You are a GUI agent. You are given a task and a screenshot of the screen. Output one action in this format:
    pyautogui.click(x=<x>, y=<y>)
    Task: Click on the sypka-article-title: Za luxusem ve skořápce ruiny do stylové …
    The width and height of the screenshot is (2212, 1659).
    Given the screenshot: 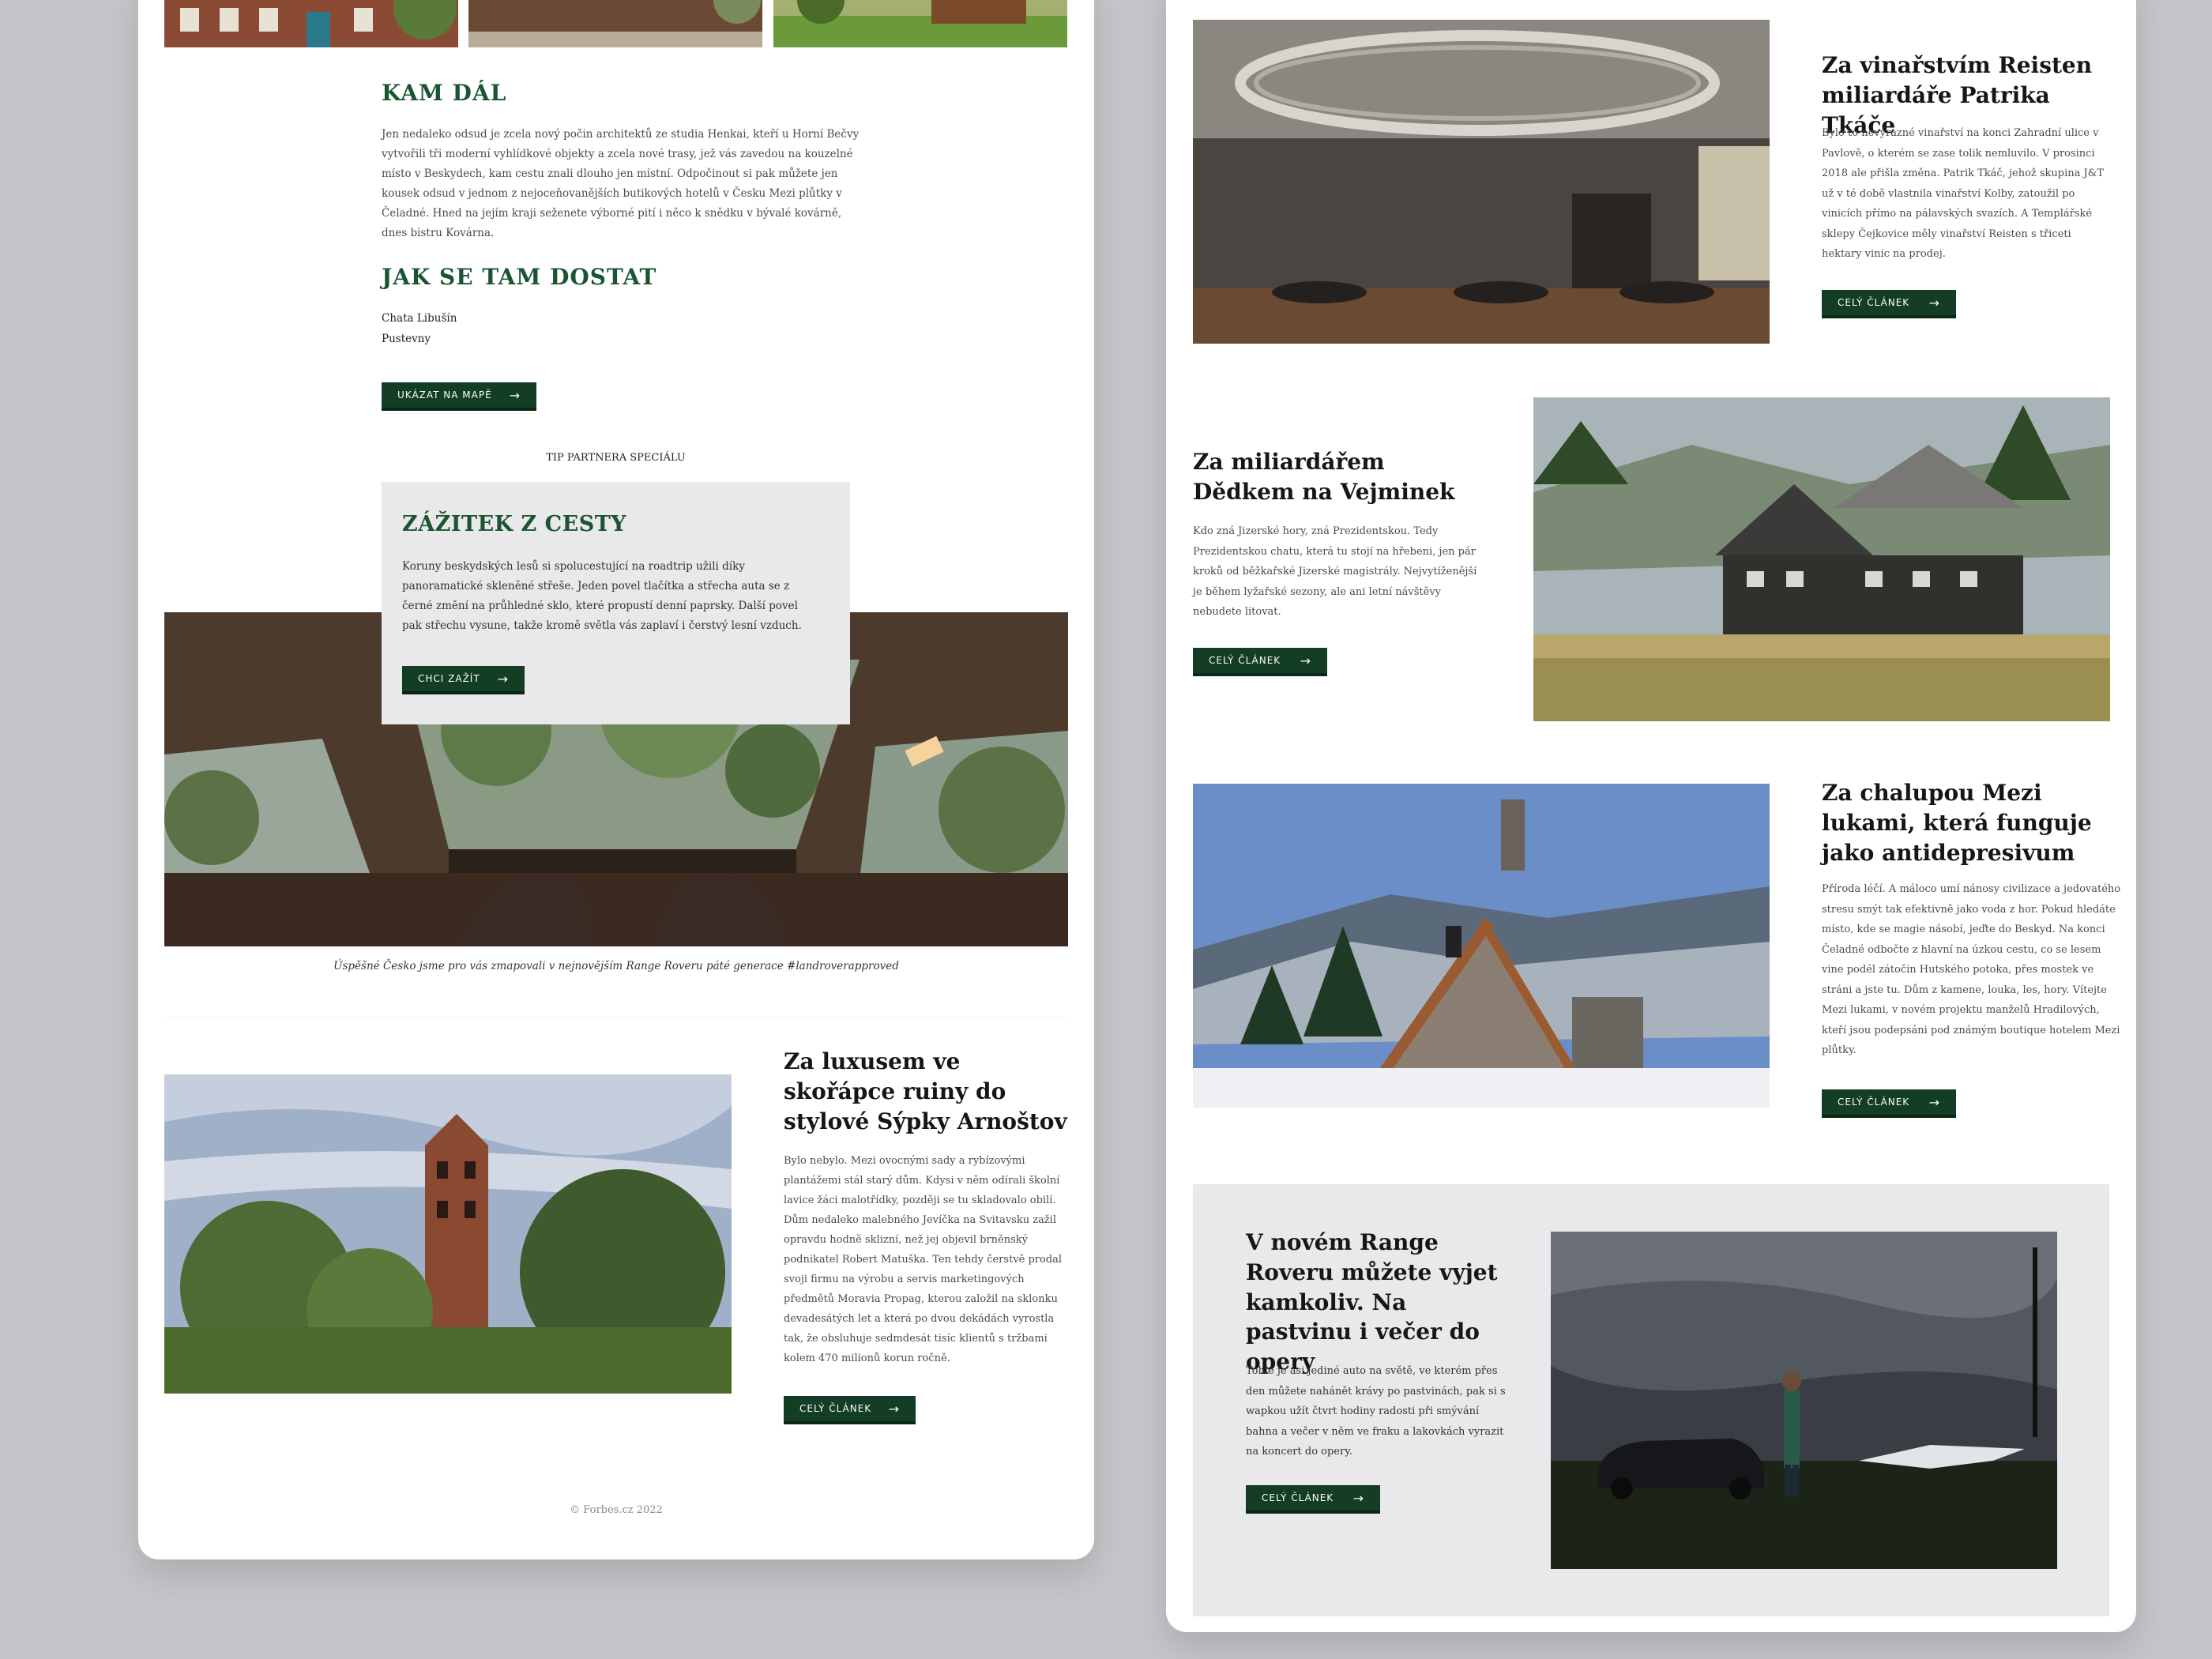 What is the action you would take?
    pyautogui.click(x=925, y=1091)
    